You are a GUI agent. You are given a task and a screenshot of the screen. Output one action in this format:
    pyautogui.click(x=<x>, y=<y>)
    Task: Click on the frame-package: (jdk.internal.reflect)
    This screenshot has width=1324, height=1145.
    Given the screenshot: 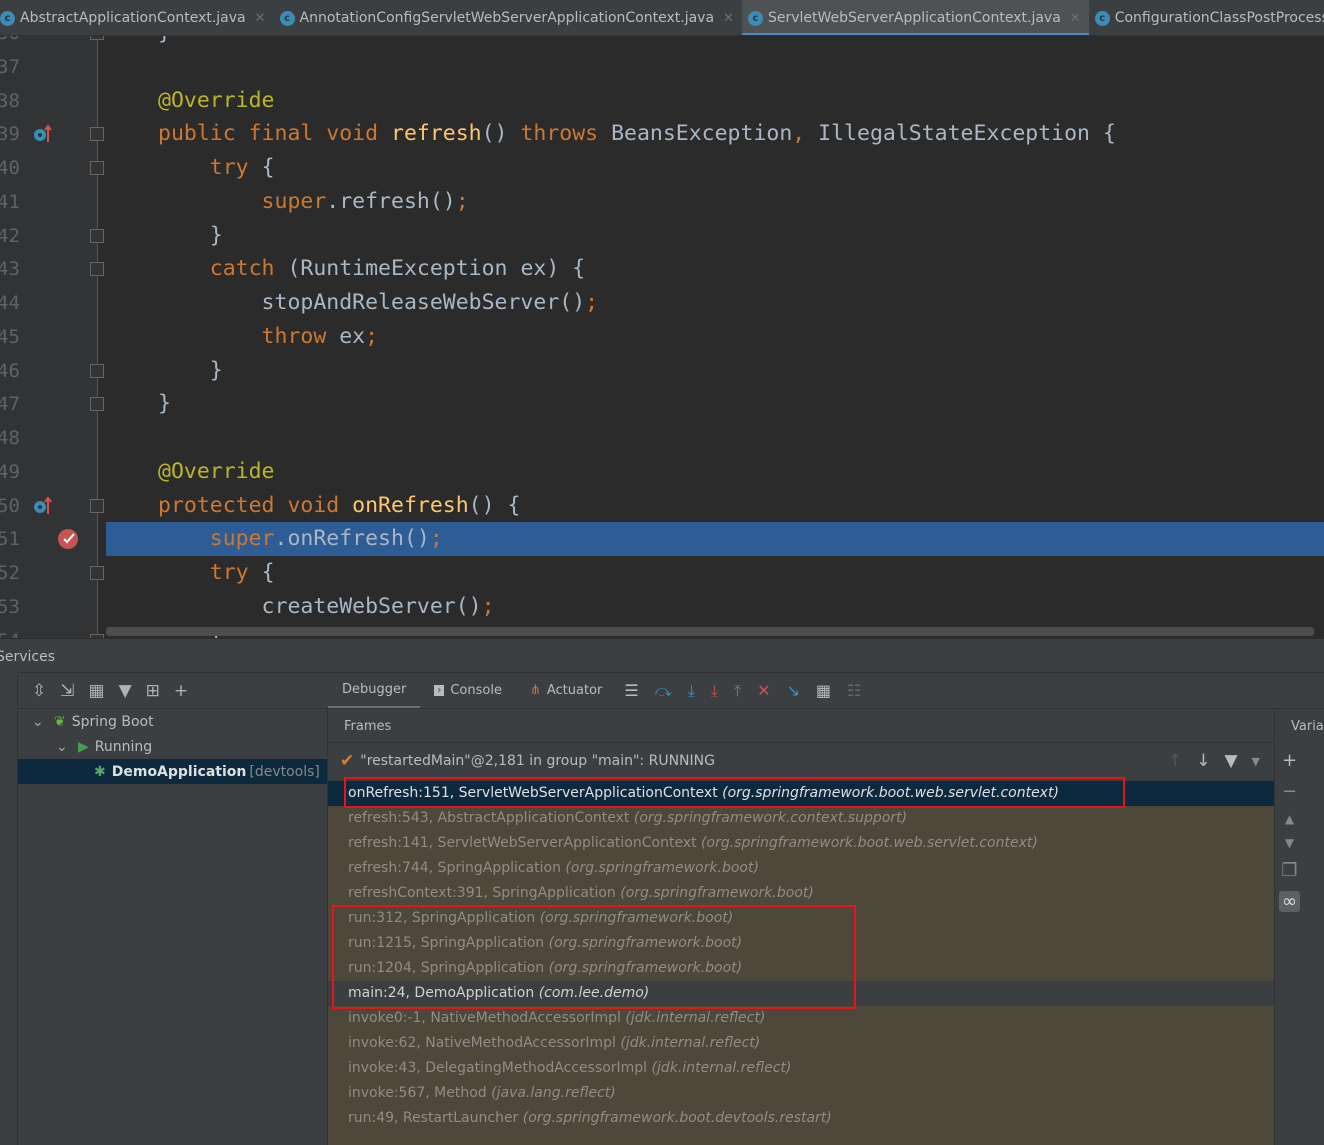 What is the action you would take?
    pyautogui.click(x=690, y=1043)
    